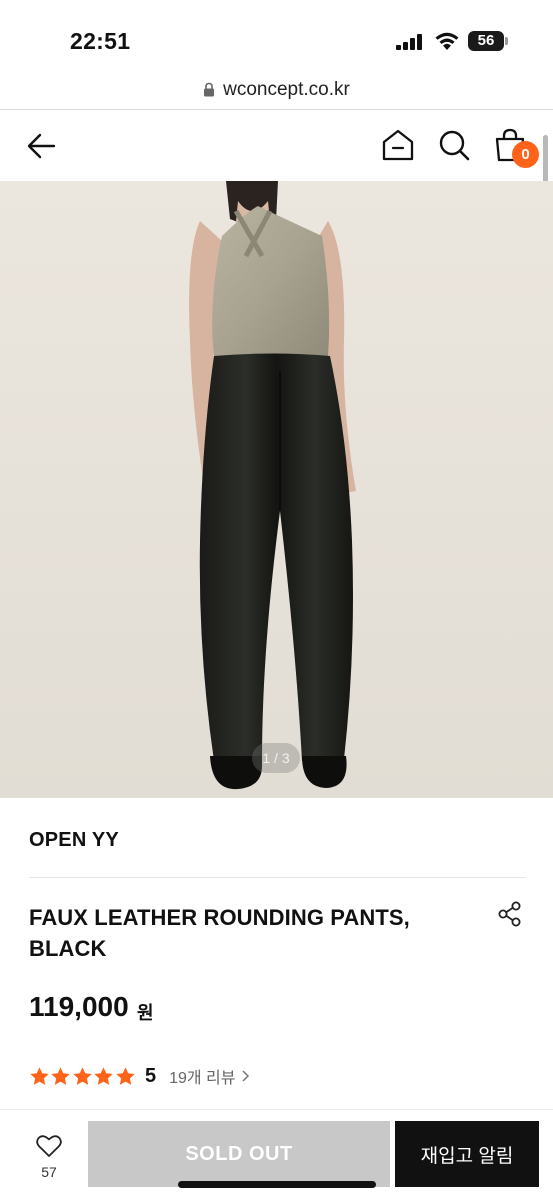 This screenshot has height=1200, width=553. Describe the element at coordinates (219, 933) in the screenshot. I see `product-title: FAUX LEATHER ROUNDING PANTS, BLACK` at that location.